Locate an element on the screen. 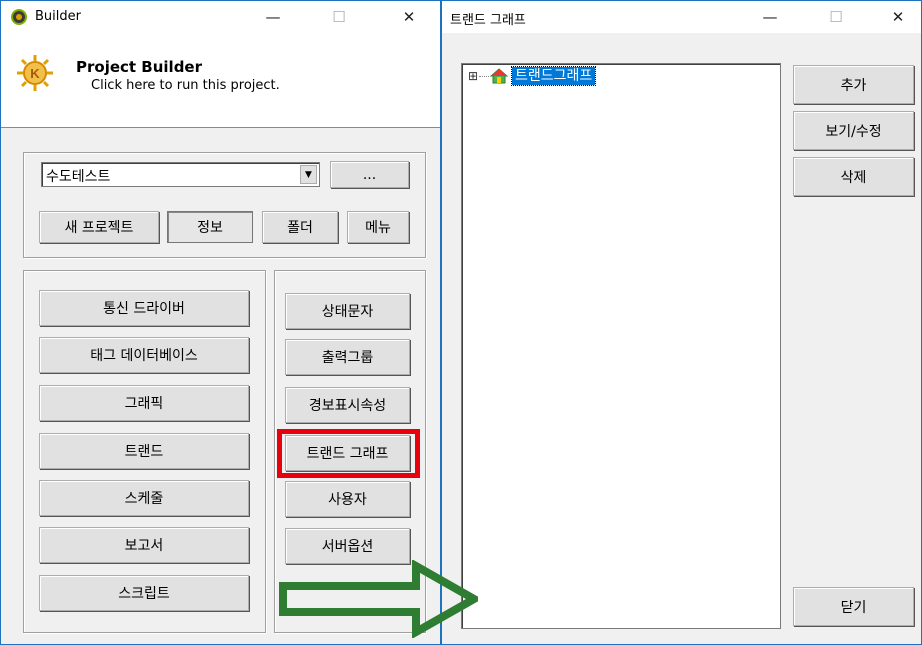  user-button: 사용자 is located at coordinates (347, 499).